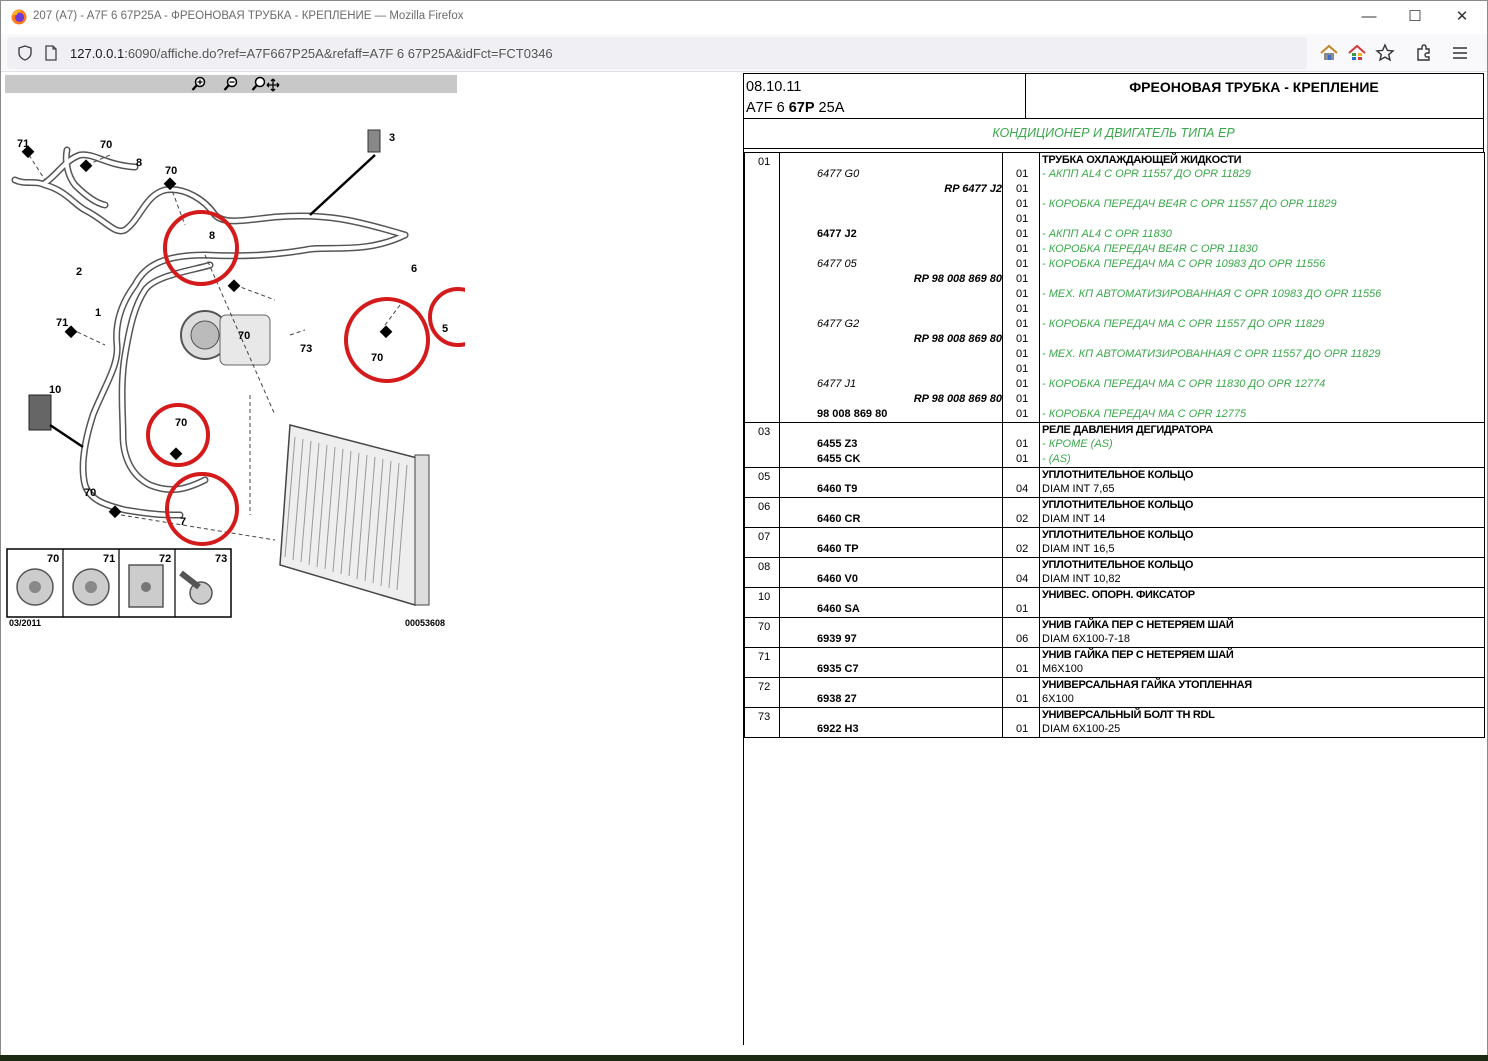 Image resolution: width=1488 pixels, height=1061 pixels. Describe the element at coordinates (414, 269) in the screenshot. I see `label-6: 6` at that location.